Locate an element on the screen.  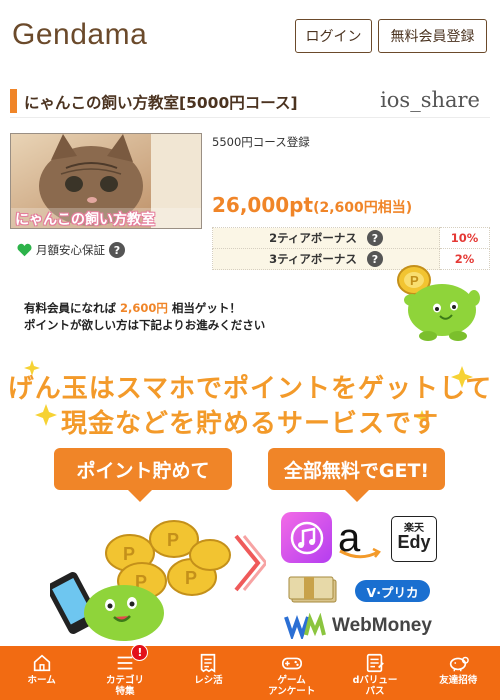
coins-illustration: P P P P is located at coordinates (140, 580).